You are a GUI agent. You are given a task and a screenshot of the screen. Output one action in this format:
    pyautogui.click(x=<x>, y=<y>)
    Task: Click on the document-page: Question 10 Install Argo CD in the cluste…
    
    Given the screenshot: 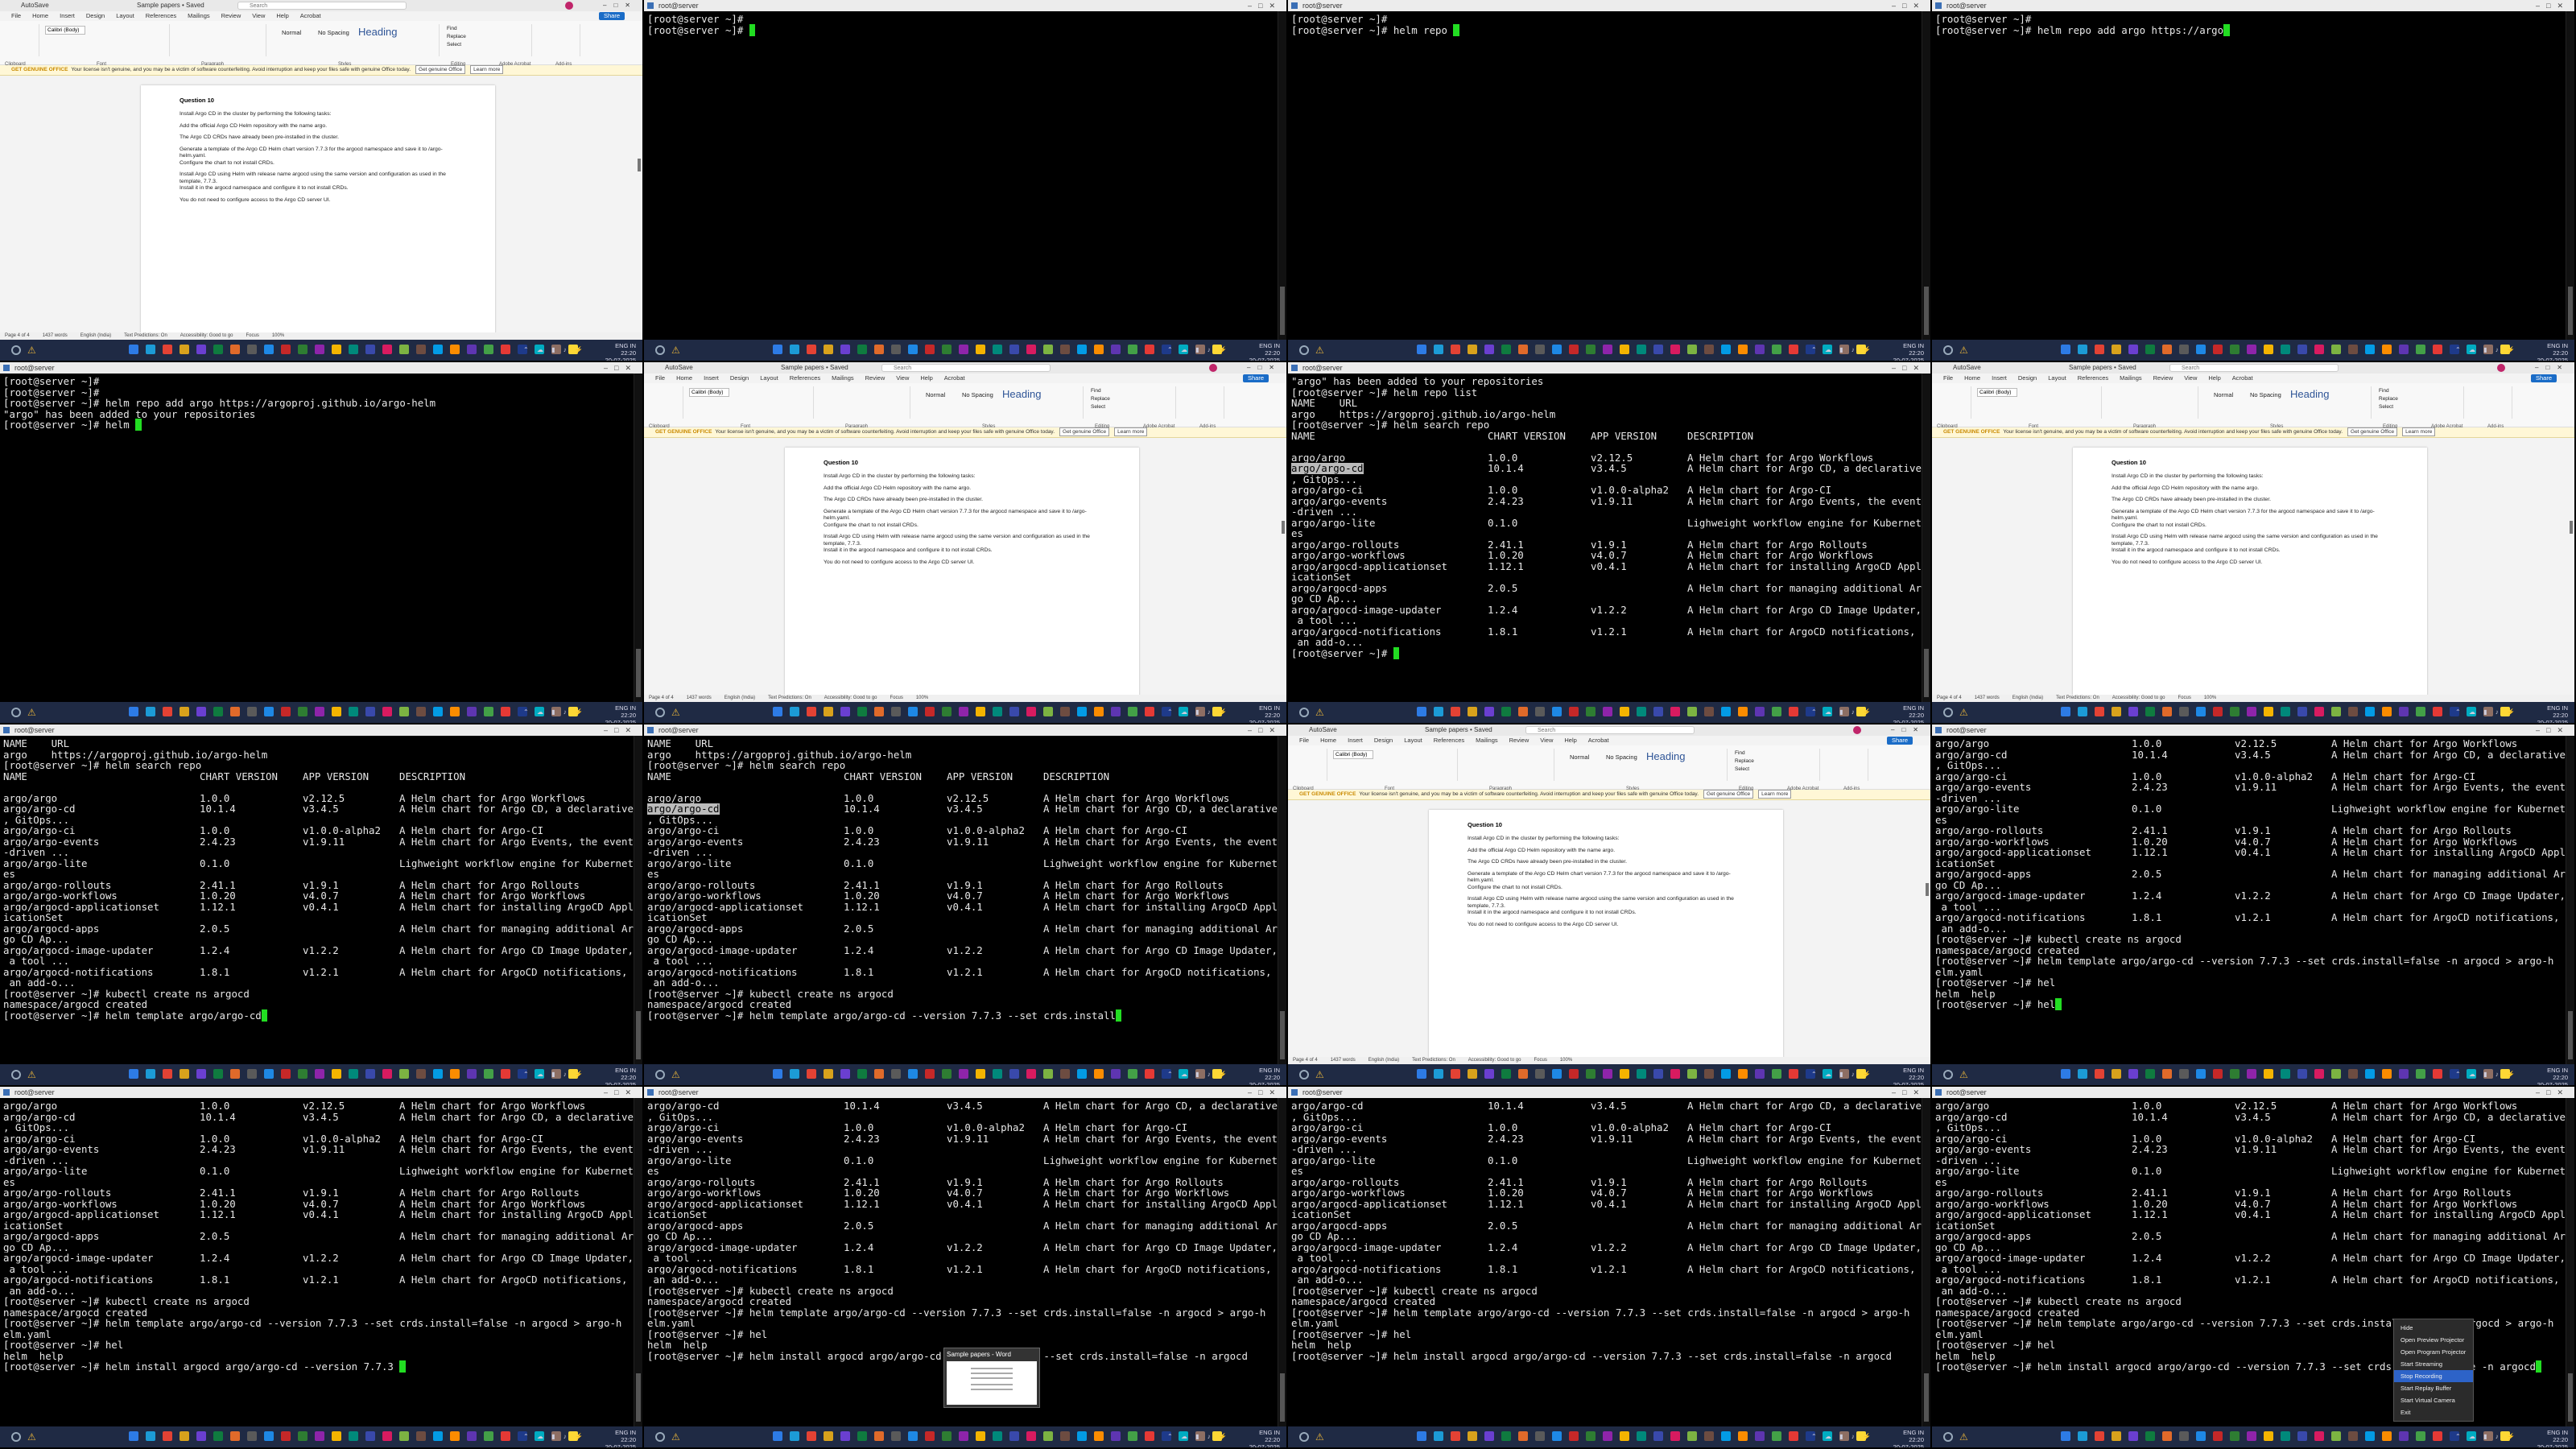 What is the action you would take?
    pyautogui.click(x=962, y=572)
    